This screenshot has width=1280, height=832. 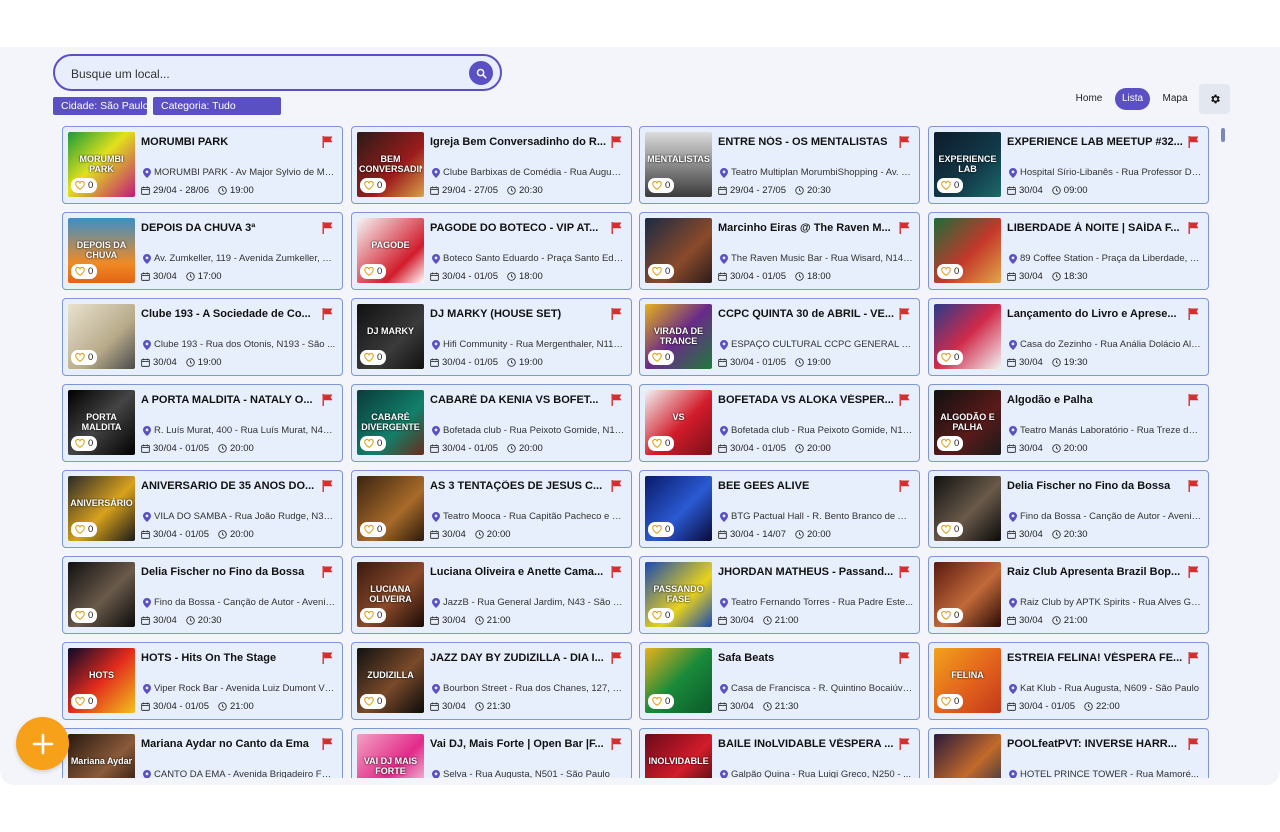 I want to click on category-filter: Categoria: Tudo, so click(x=217, y=106).